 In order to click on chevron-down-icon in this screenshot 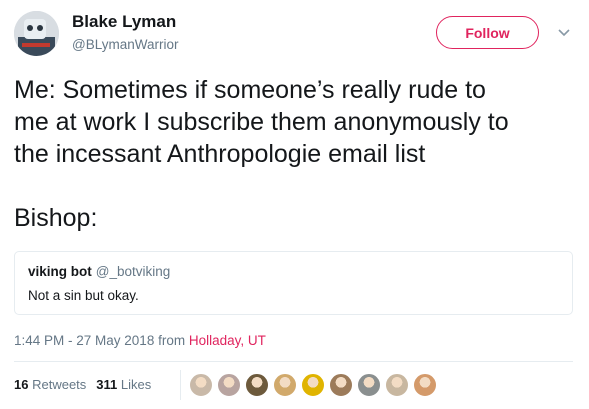, I will do `click(564, 32)`.